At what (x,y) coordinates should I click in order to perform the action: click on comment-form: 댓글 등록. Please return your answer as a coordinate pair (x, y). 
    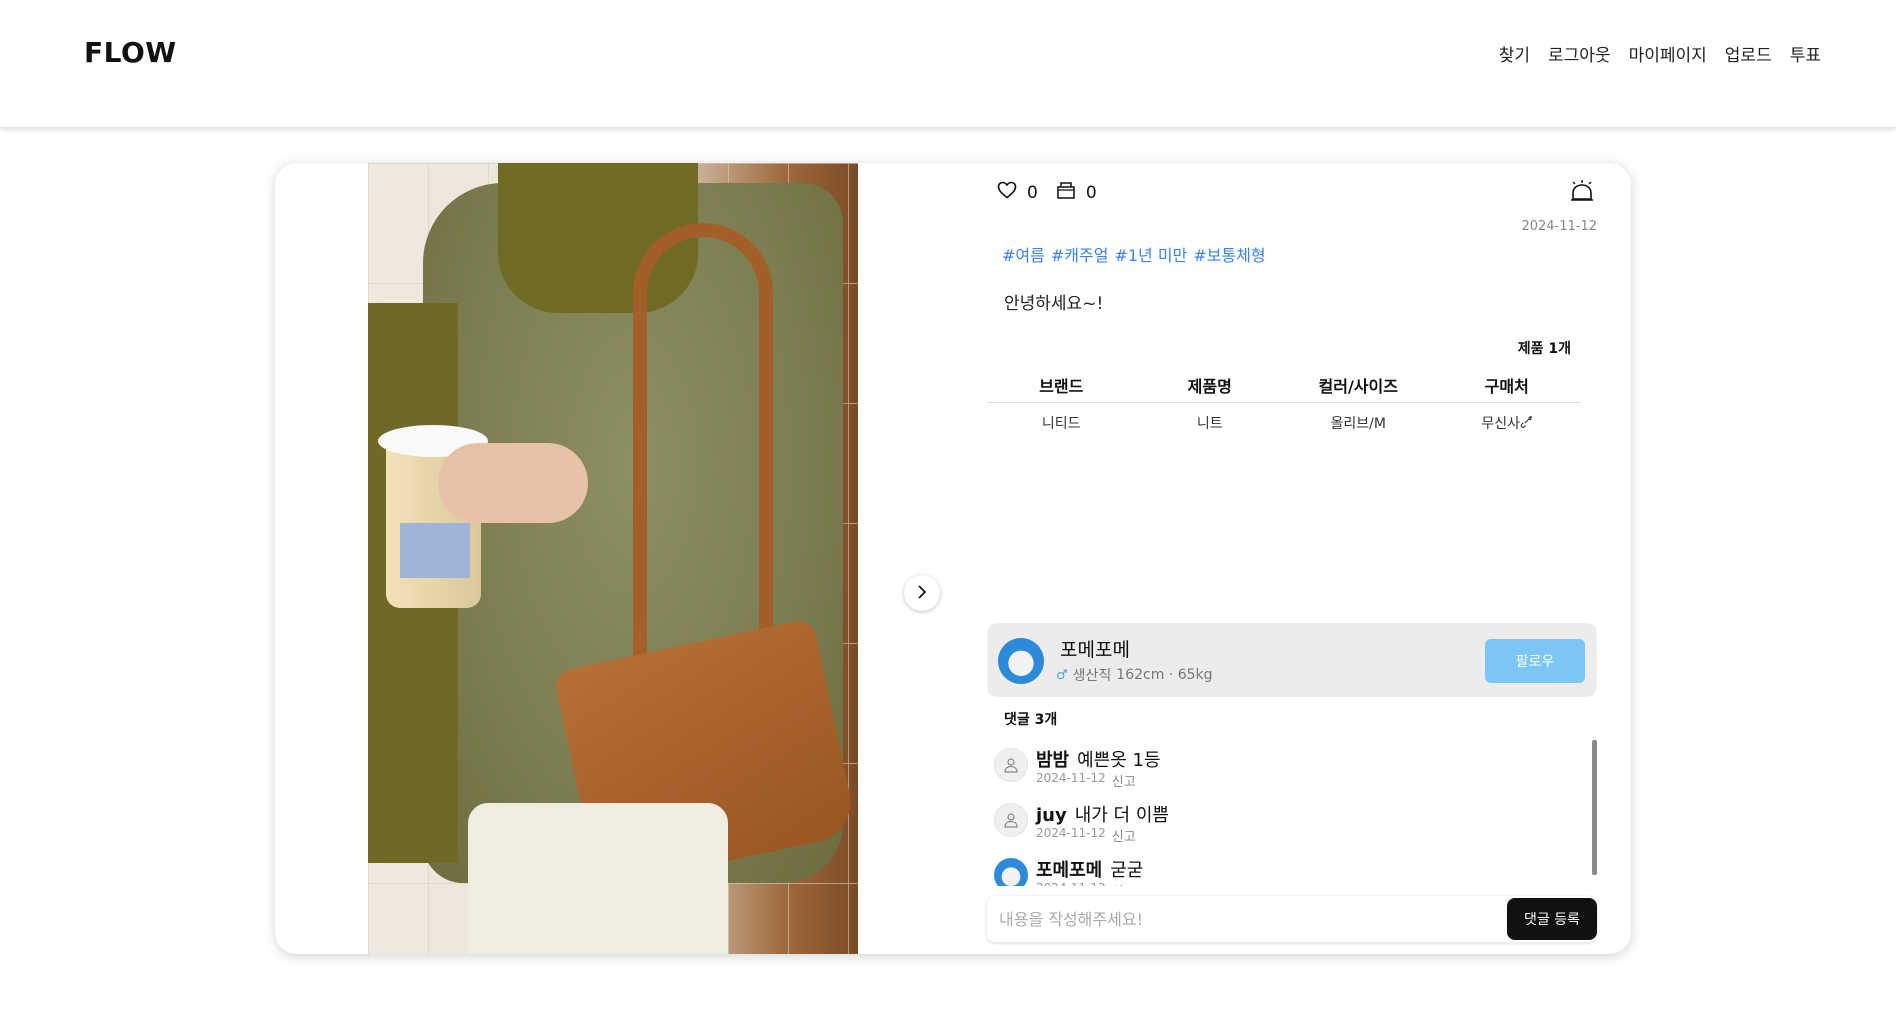
    Looking at the image, I should click on (1292, 919).